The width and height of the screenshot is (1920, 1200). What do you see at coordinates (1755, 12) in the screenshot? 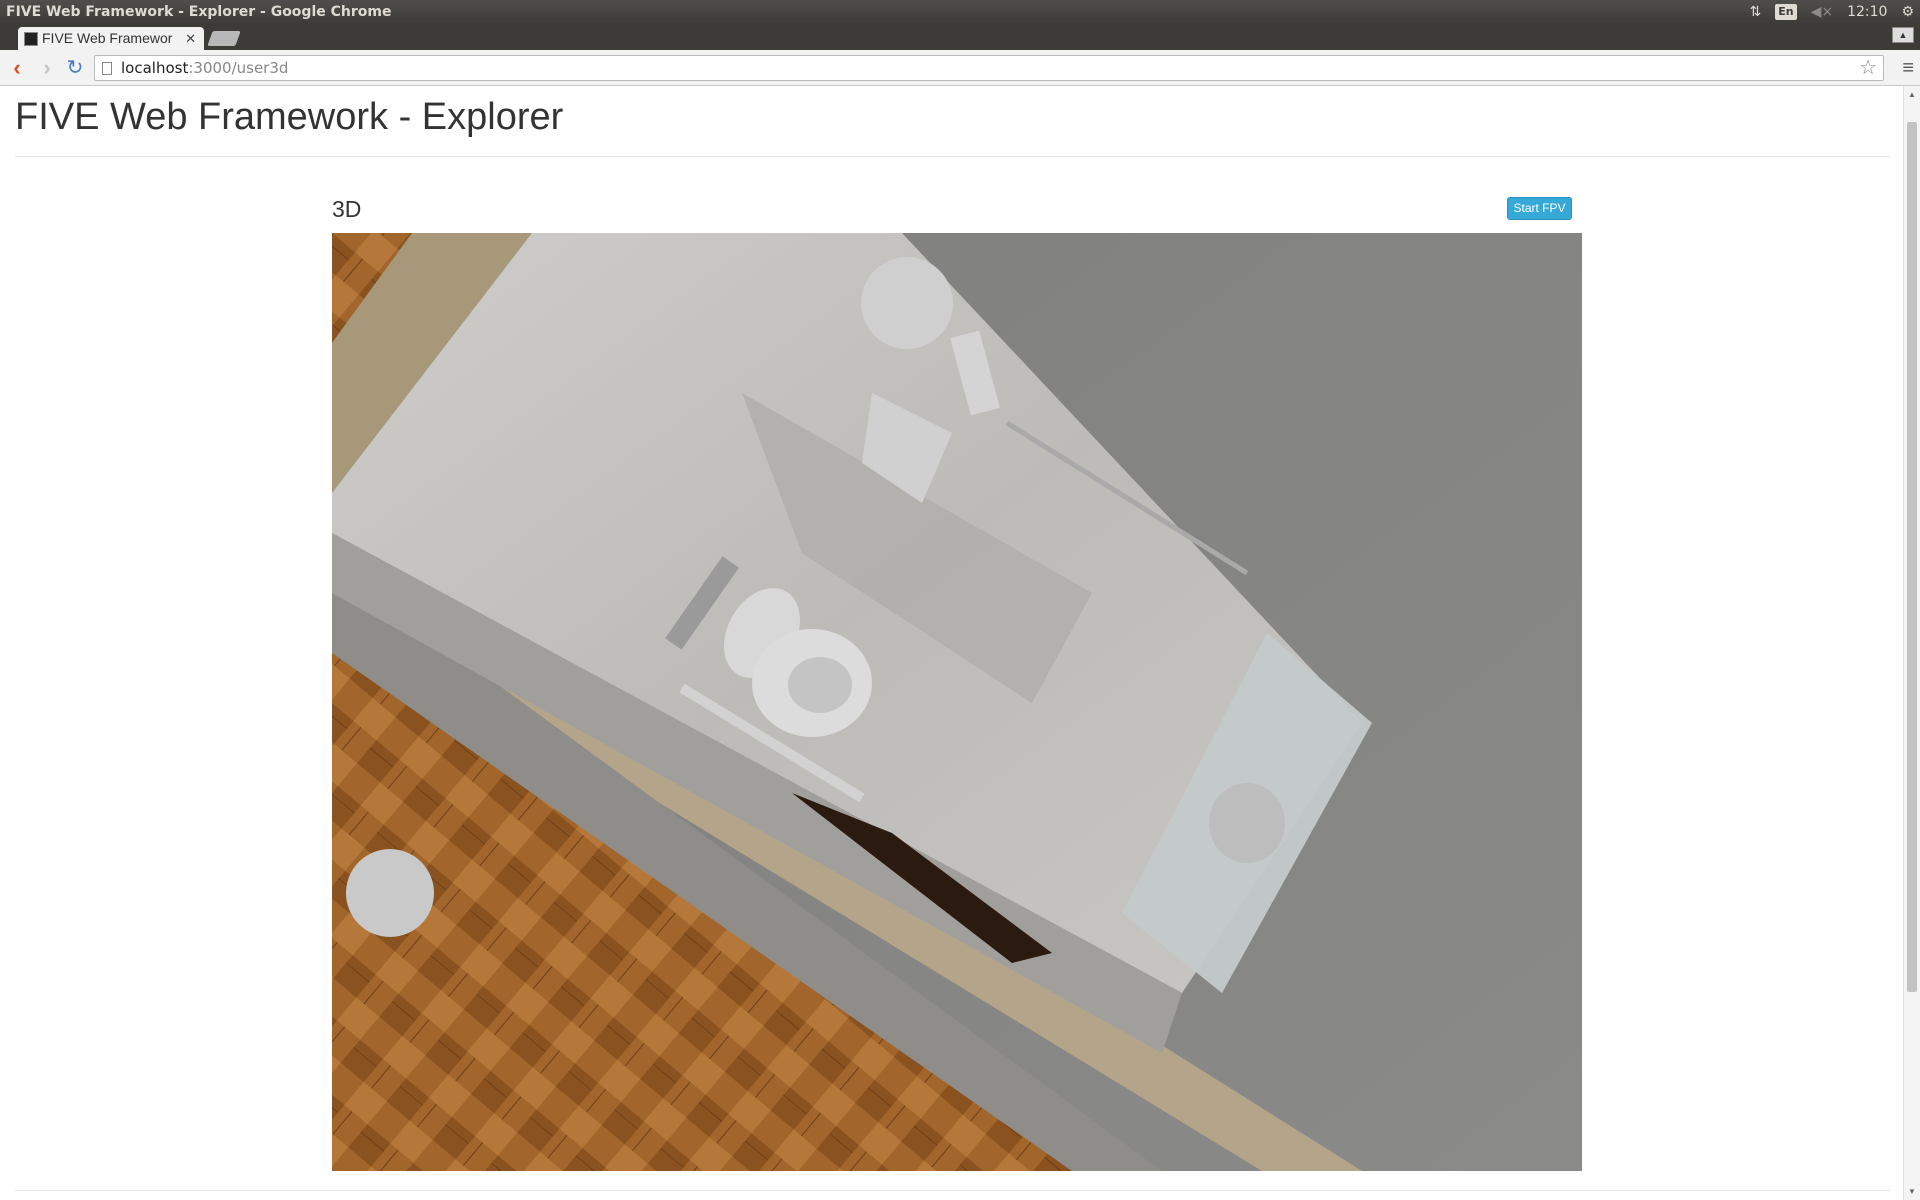
I see `network-icon: ⇅` at bounding box center [1755, 12].